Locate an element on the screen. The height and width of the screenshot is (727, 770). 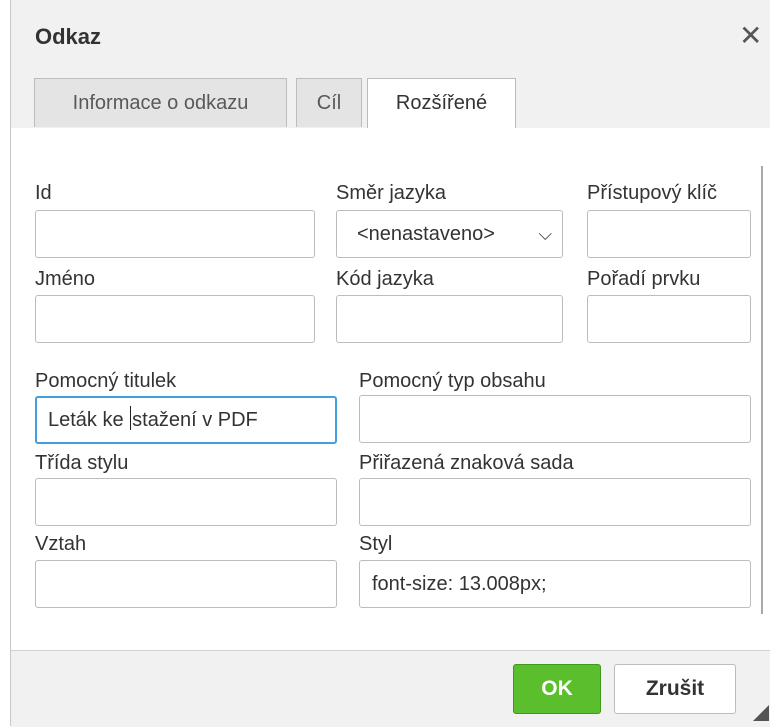
lang-dir-value: <nenastaveno> is located at coordinates (426, 234).